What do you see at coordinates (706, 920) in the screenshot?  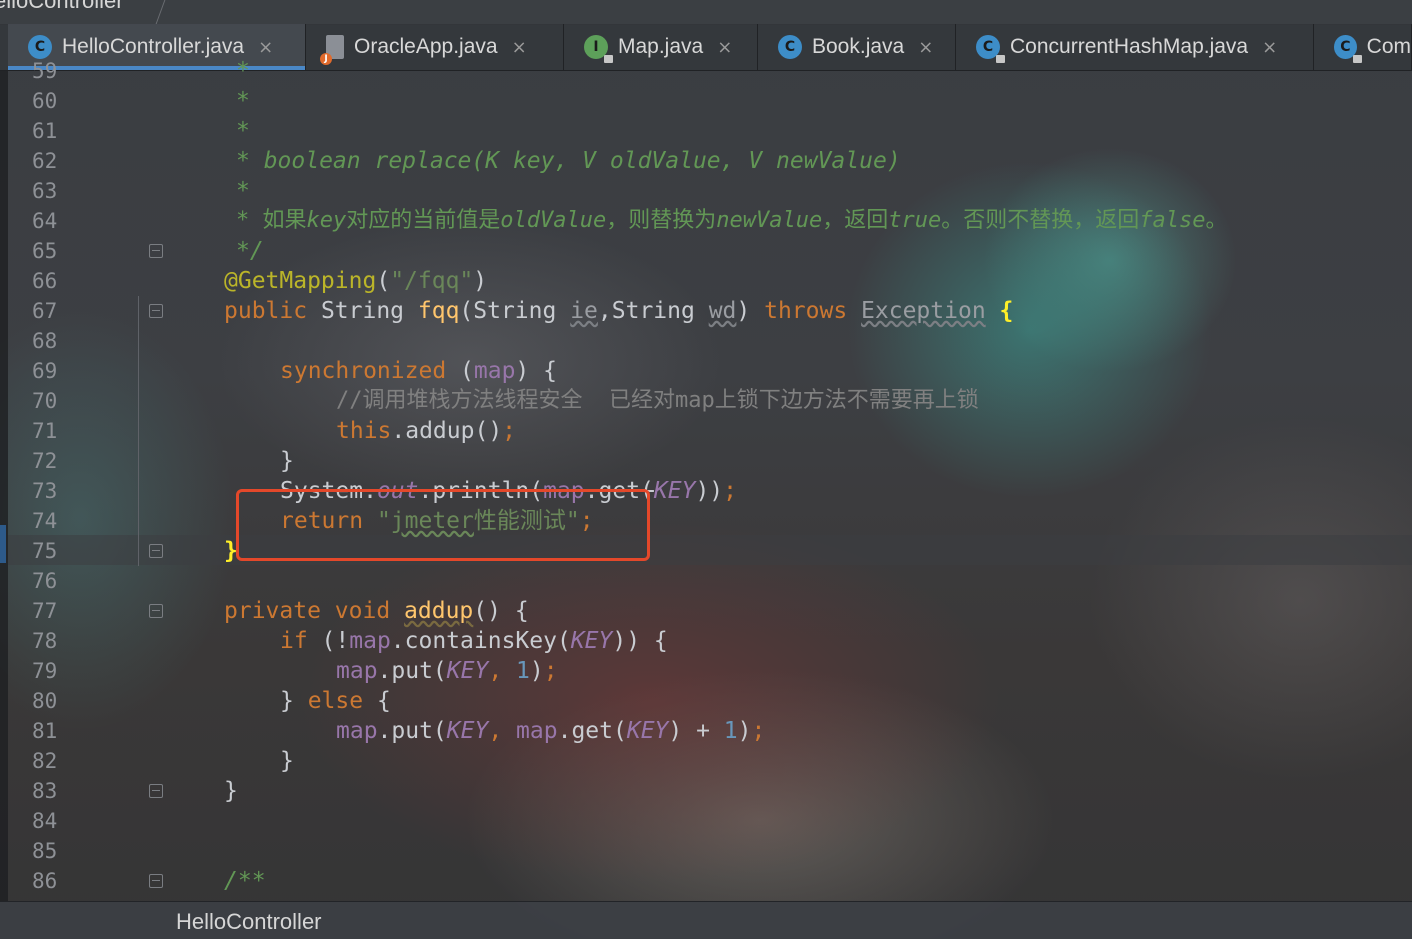 I see `structure-breadcrumb-bar: HelloController` at bounding box center [706, 920].